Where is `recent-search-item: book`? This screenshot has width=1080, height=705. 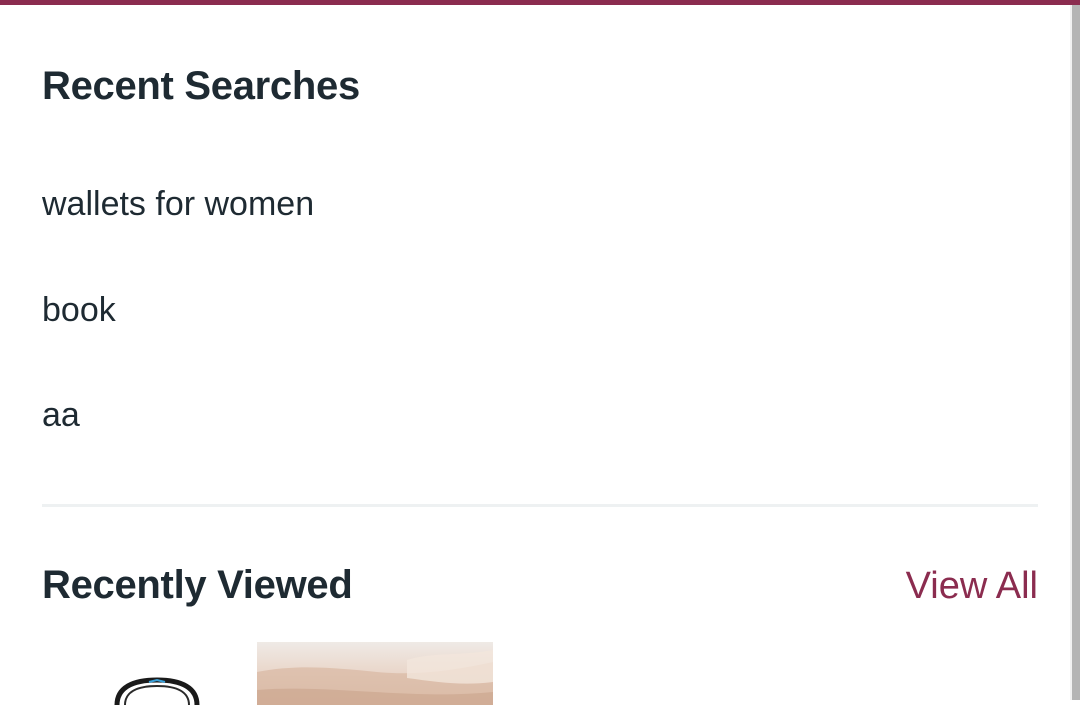
recent-search-item: book is located at coordinates (79, 310).